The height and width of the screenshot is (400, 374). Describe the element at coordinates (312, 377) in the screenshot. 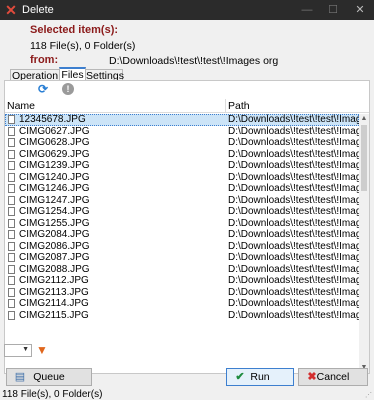

I see `cancel-x-icon: ✖` at that location.